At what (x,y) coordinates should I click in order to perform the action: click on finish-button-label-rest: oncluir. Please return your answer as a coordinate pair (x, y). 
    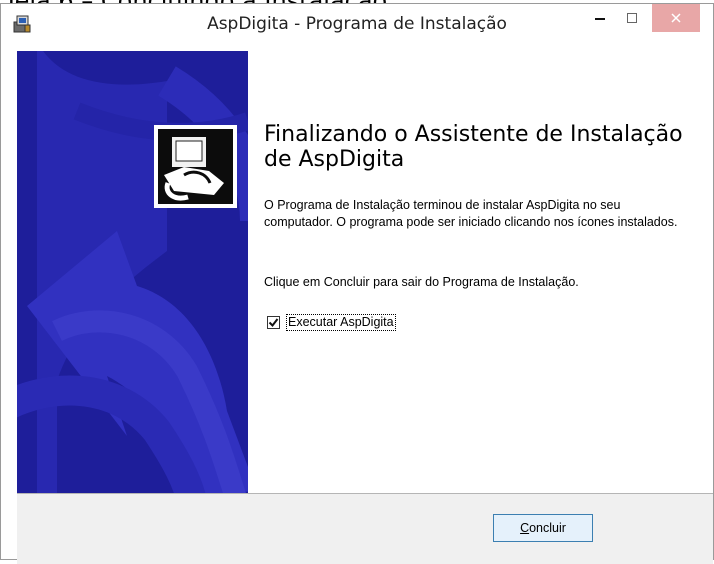
    Looking at the image, I should click on (547, 528).